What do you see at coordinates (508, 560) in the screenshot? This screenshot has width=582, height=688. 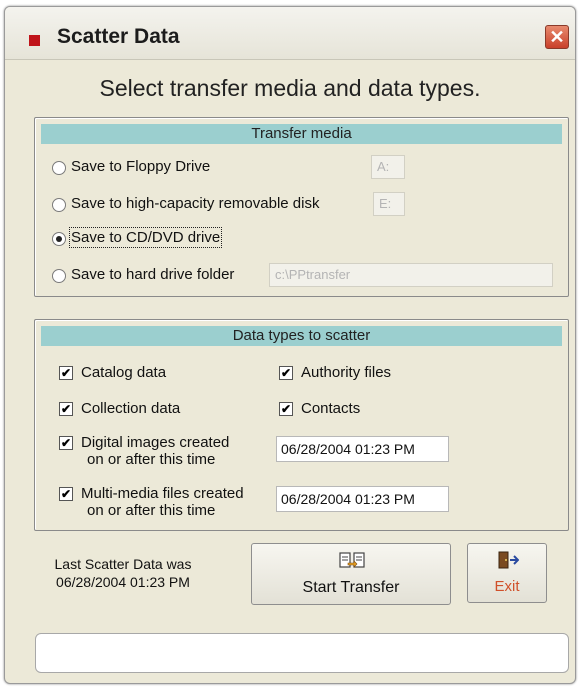 I see `exit-door-icon` at bounding box center [508, 560].